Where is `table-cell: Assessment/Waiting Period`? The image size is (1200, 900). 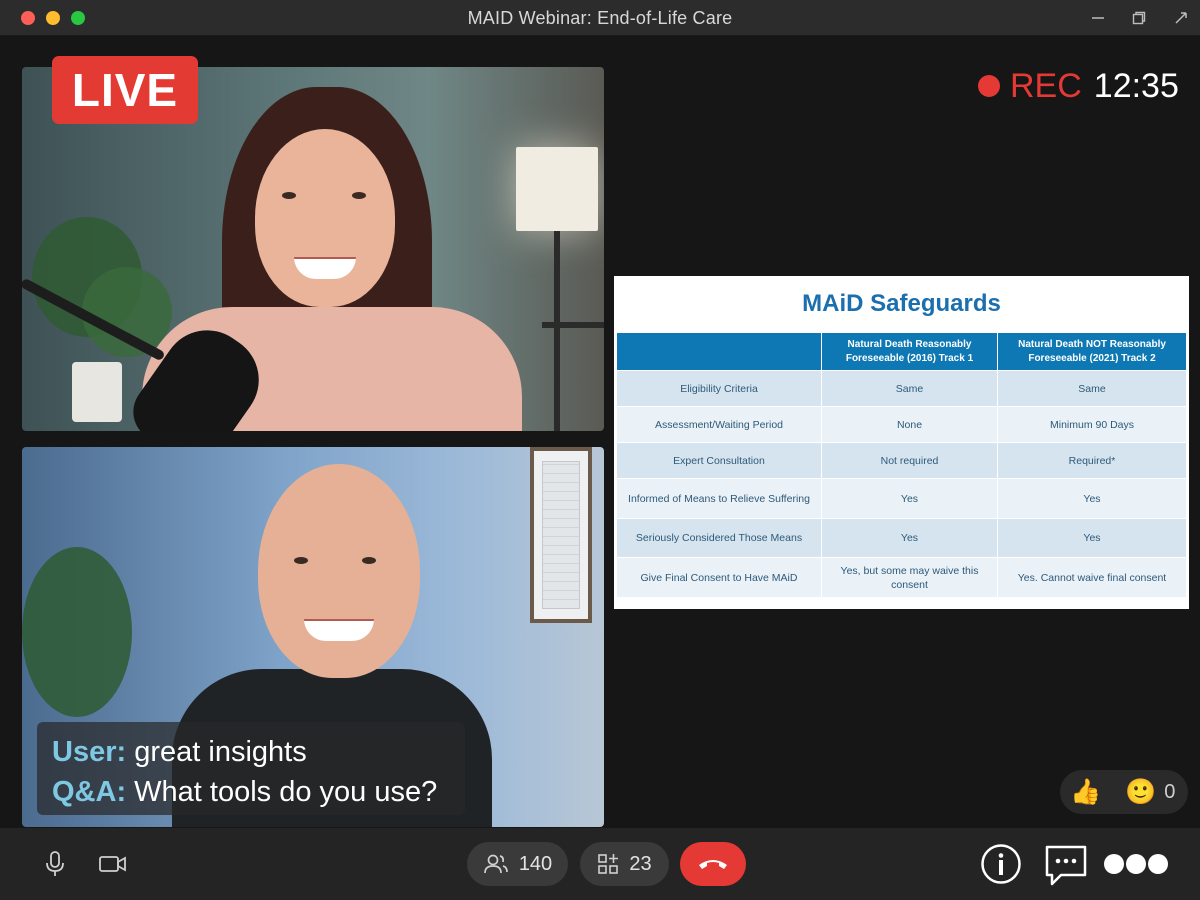
table-cell: Assessment/Waiting Period is located at coordinates (719, 424).